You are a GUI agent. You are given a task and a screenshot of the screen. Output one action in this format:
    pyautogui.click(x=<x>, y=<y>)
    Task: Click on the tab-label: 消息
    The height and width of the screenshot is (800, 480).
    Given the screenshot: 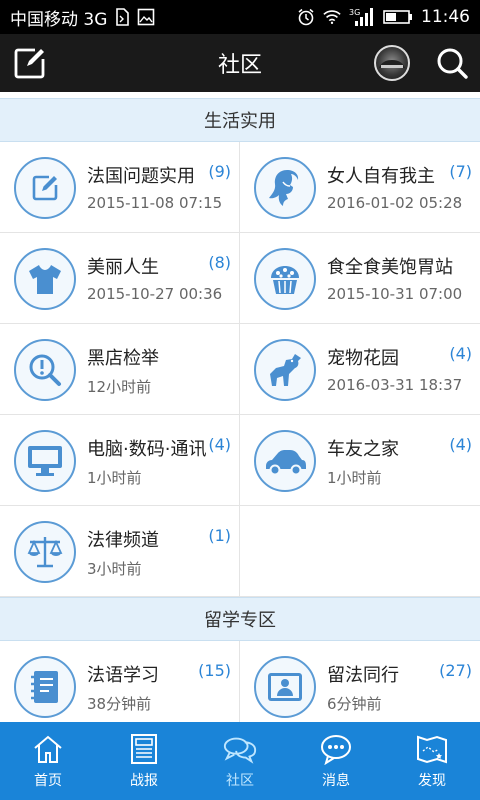 What is the action you would take?
    pyautogui.click(x=336, y=781)
    